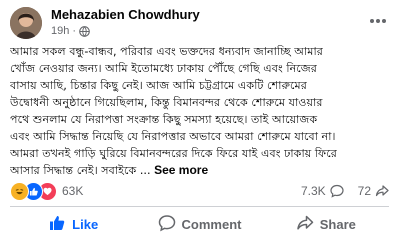  I want to click on like-button: Like, so click(73, 224).